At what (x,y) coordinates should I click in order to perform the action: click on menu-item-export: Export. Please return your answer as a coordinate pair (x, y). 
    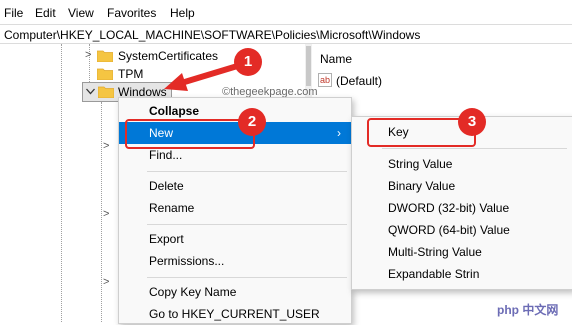
    Looking at the image, I should click on (235, 239).